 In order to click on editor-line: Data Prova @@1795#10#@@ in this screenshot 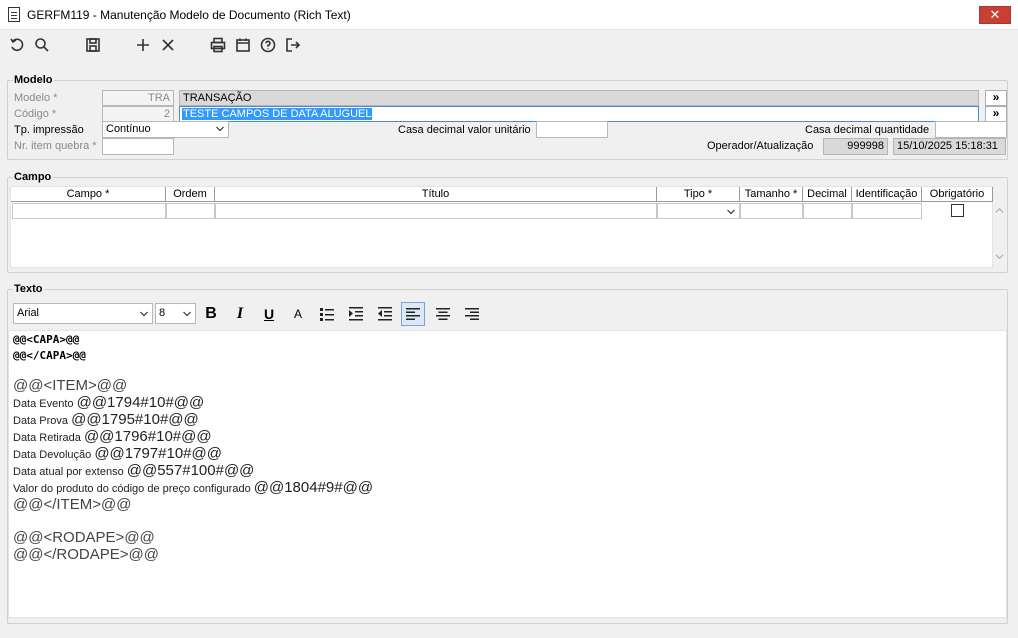, I will do `click(106, 419)`.